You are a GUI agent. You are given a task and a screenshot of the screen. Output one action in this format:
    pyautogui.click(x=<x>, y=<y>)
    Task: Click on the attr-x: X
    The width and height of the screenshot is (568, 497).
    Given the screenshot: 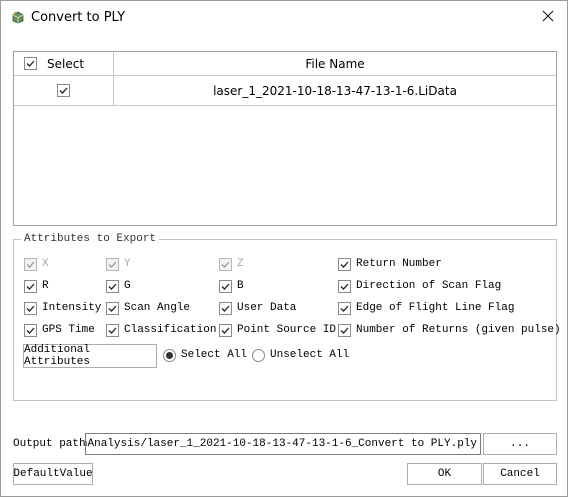 What is the action you would take?
    pyautogui.click(x=36, y=264)
    